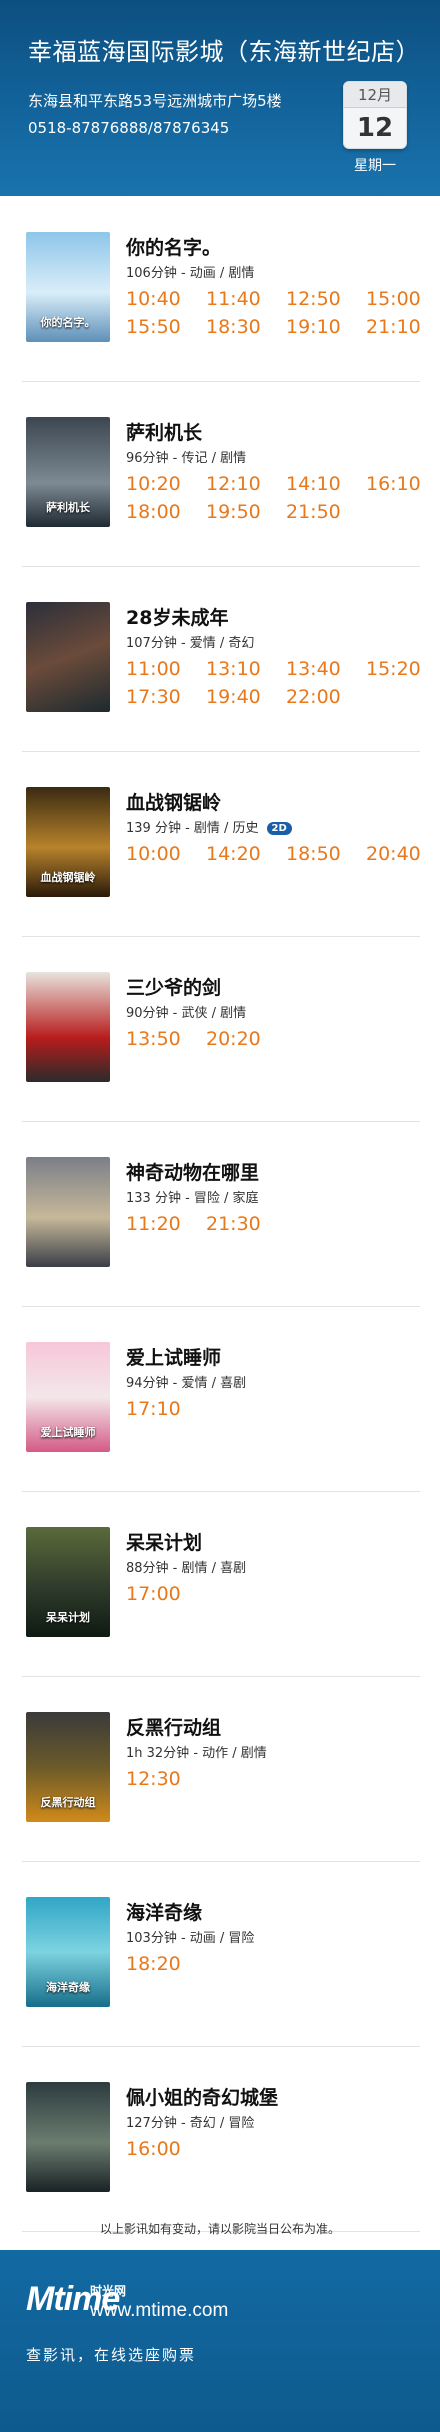 This screenshot has height=2432, width=440. What do you see at coordinates (233, 1224) in the screenshot?
I see `showtime: 21:30` at bounding box center [233, 1224].